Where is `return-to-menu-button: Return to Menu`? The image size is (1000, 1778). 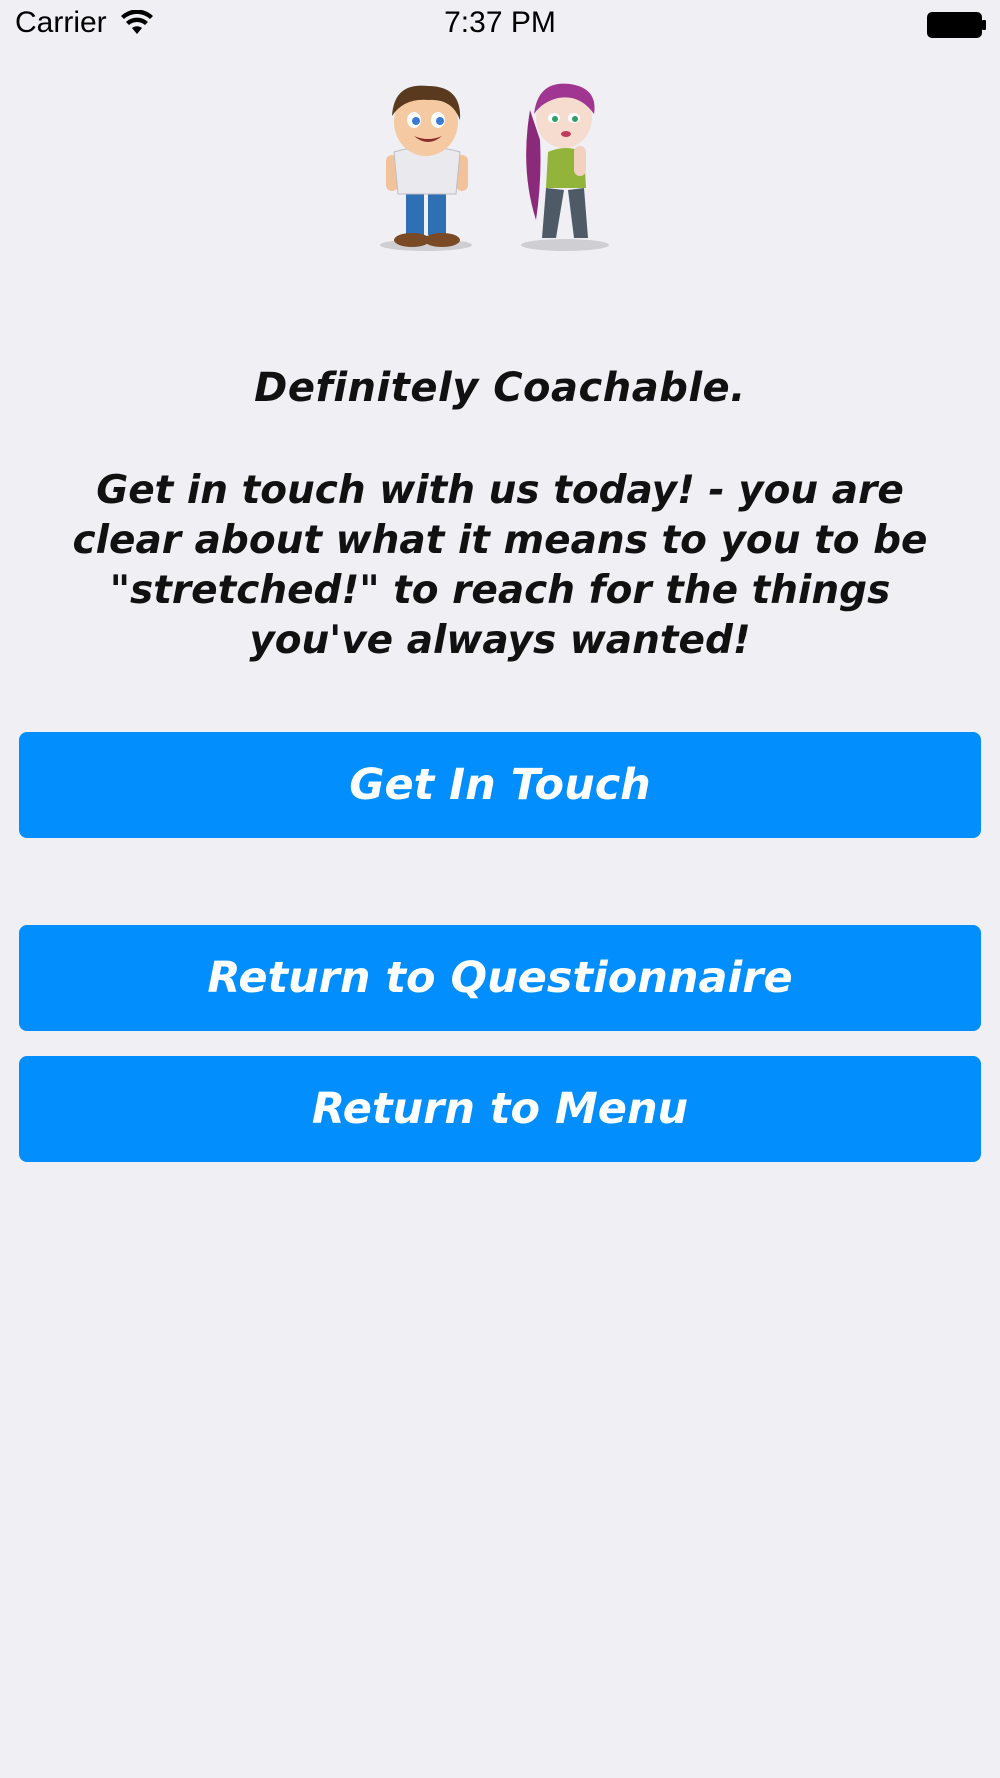 return-to-menu-button: Return to Menu is located at coordinates (500, 1109).